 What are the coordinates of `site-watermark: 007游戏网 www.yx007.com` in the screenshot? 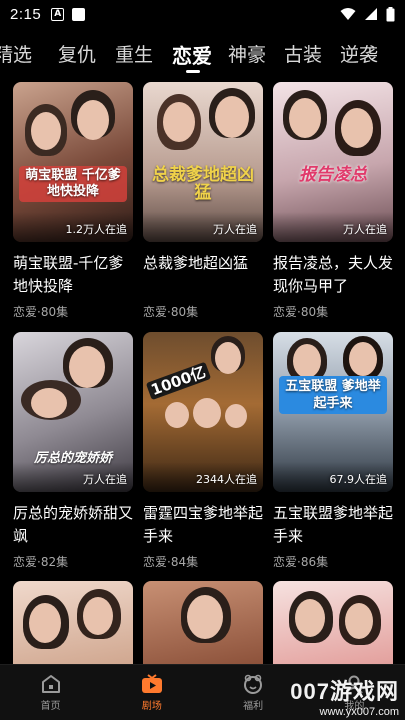 It's located at (344, 696).